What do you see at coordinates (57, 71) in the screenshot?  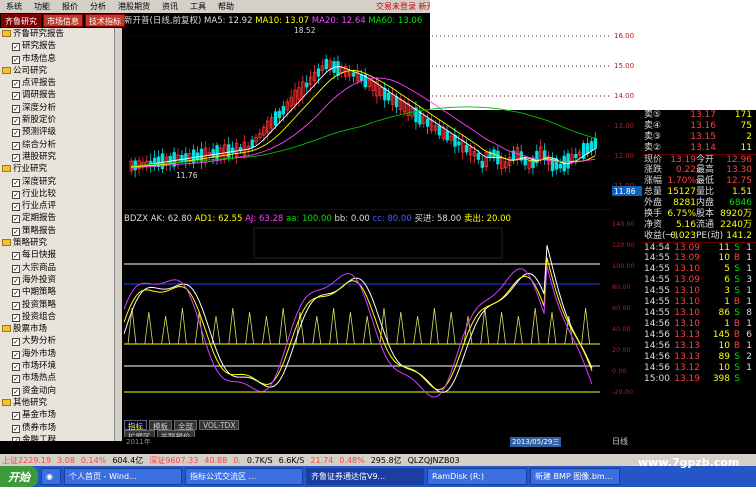 I see `tree-folder: 公司研究` at bounding box center [57, 71].